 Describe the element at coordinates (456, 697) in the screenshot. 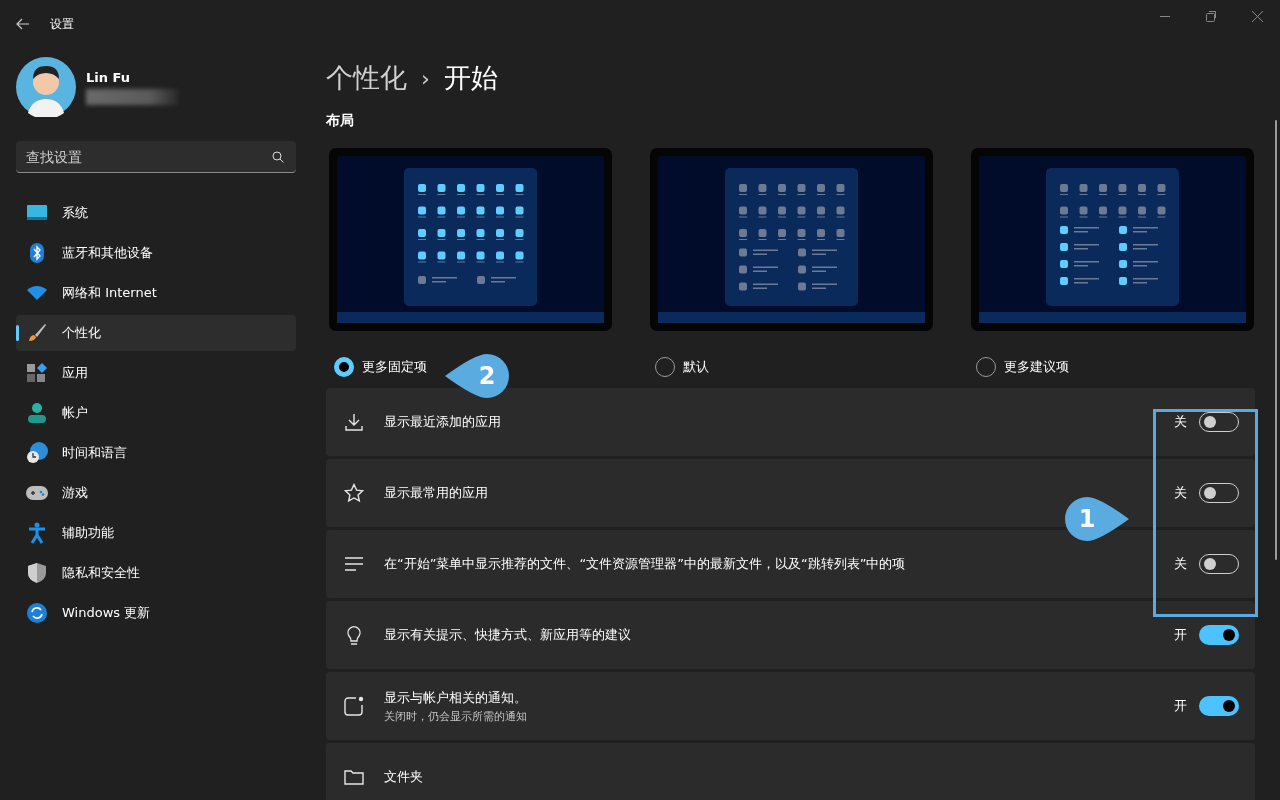

I see `setting-title: 显示与帐户相关的通知。` at that location.